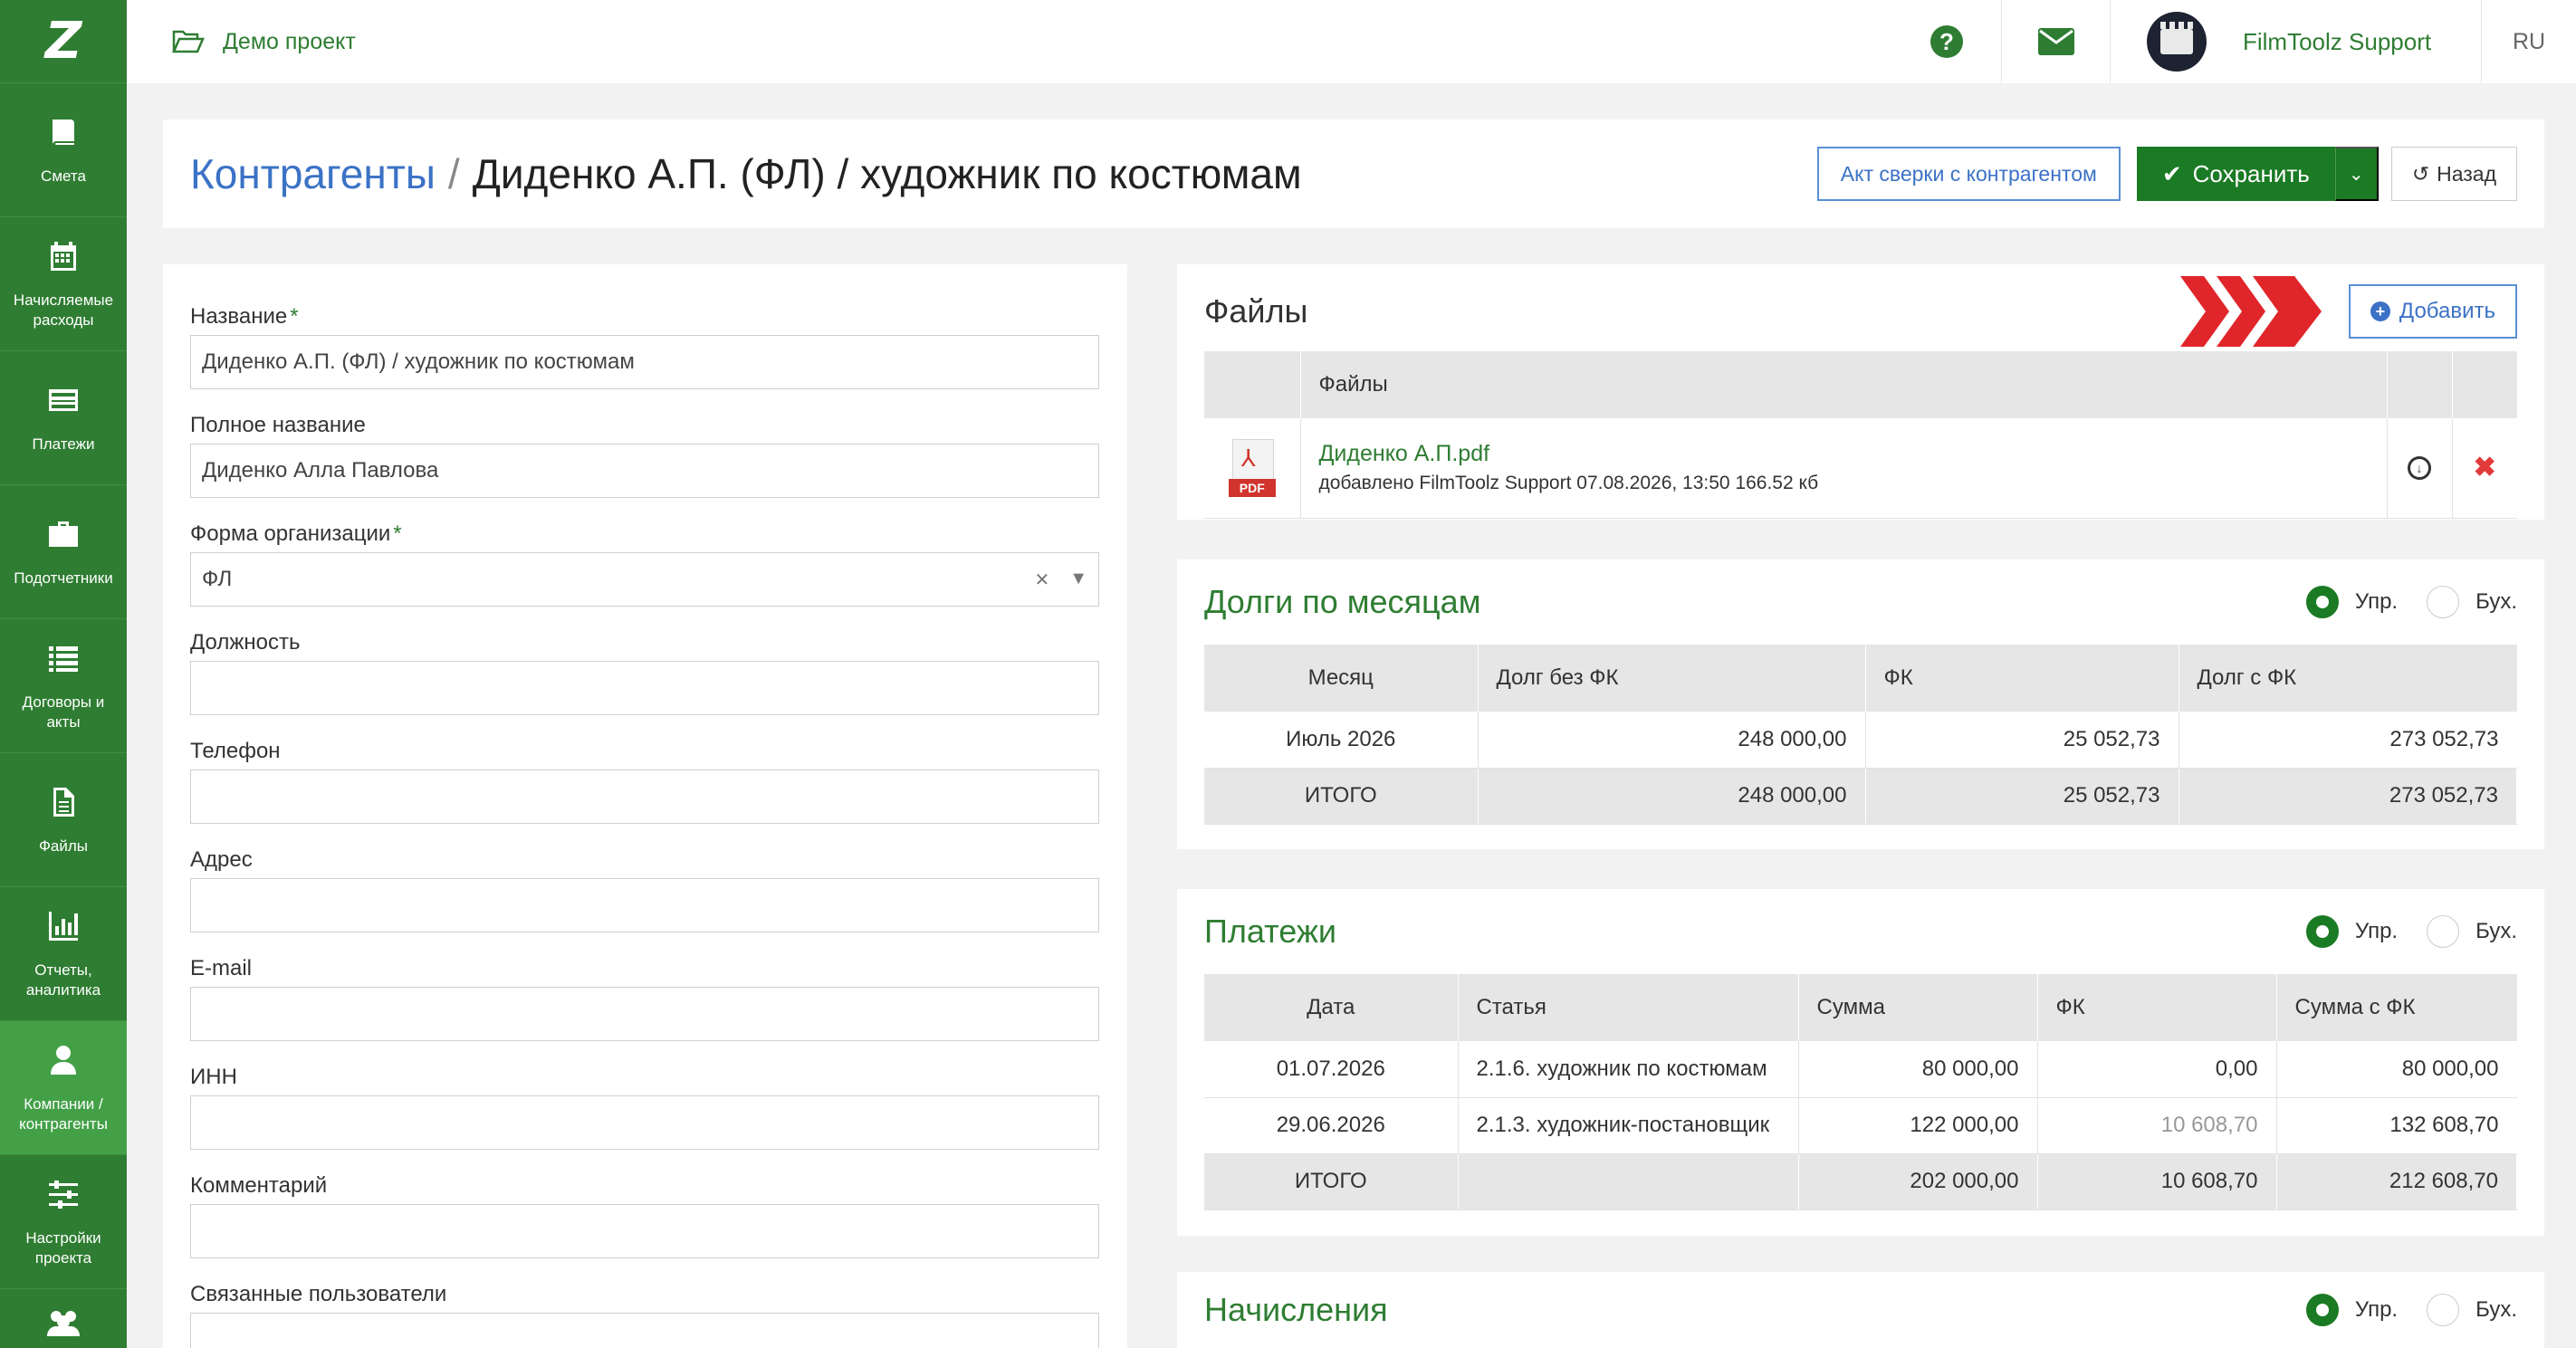  What do you see at coordinates (289, 41) in the screenshot?
I see `project-name: Демо проект` at bounding box center [289, 41].